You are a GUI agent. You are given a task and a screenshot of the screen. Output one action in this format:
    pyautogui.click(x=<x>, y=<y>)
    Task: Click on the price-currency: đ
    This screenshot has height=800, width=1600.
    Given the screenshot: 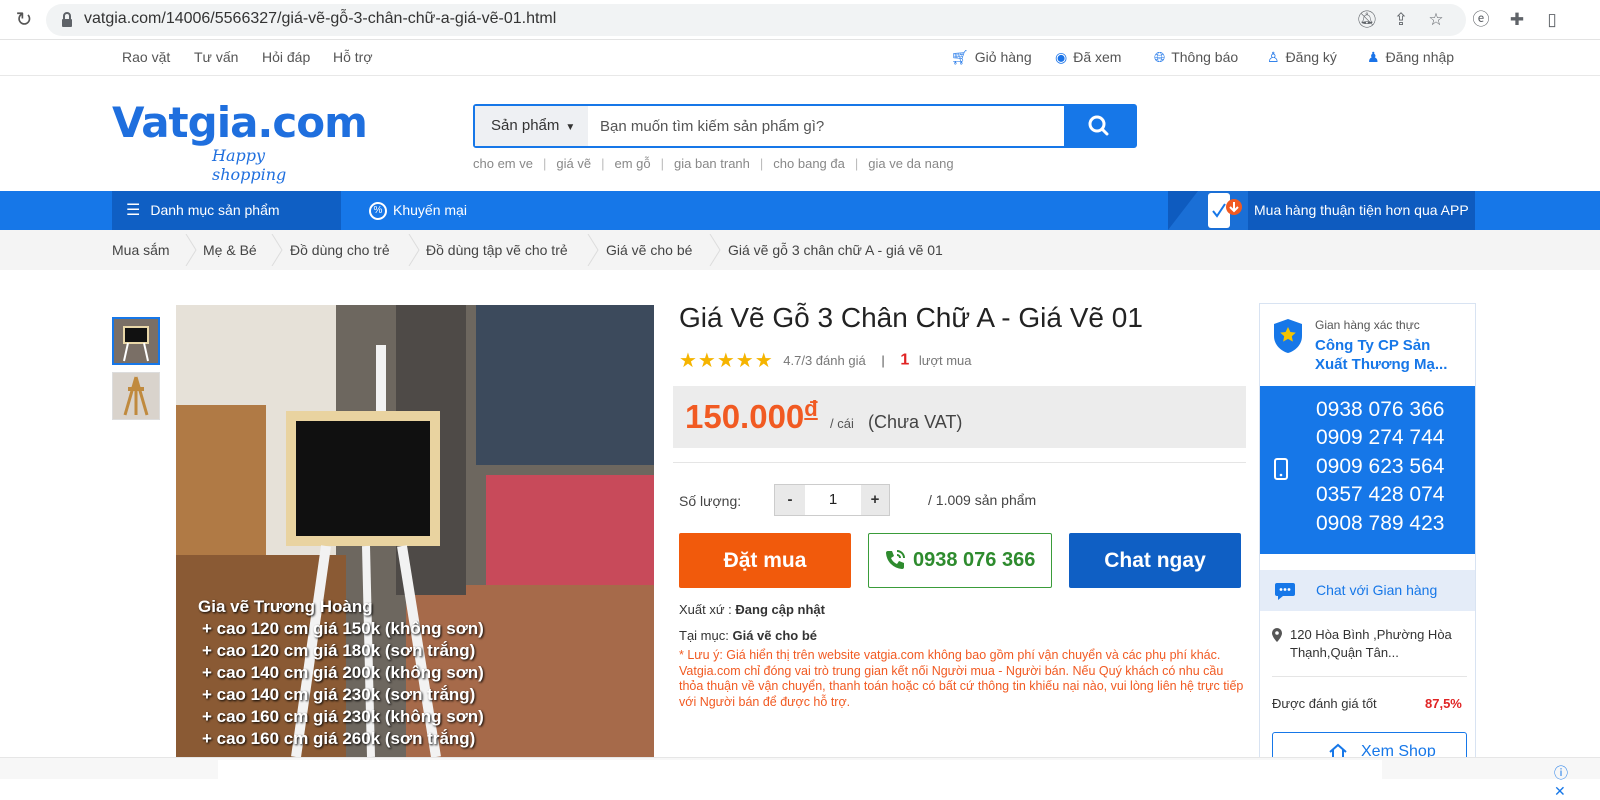 What is the action you would take?
    pyautogui.click(x=811, y=408)
    